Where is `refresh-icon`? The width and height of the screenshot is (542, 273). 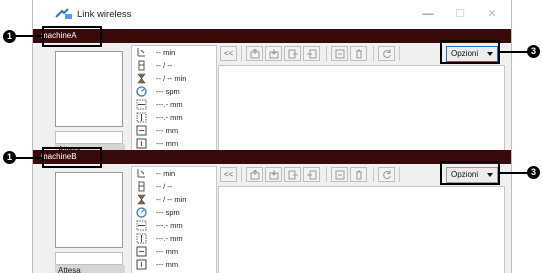 refresh-icon is located at coordinates (387, 54).